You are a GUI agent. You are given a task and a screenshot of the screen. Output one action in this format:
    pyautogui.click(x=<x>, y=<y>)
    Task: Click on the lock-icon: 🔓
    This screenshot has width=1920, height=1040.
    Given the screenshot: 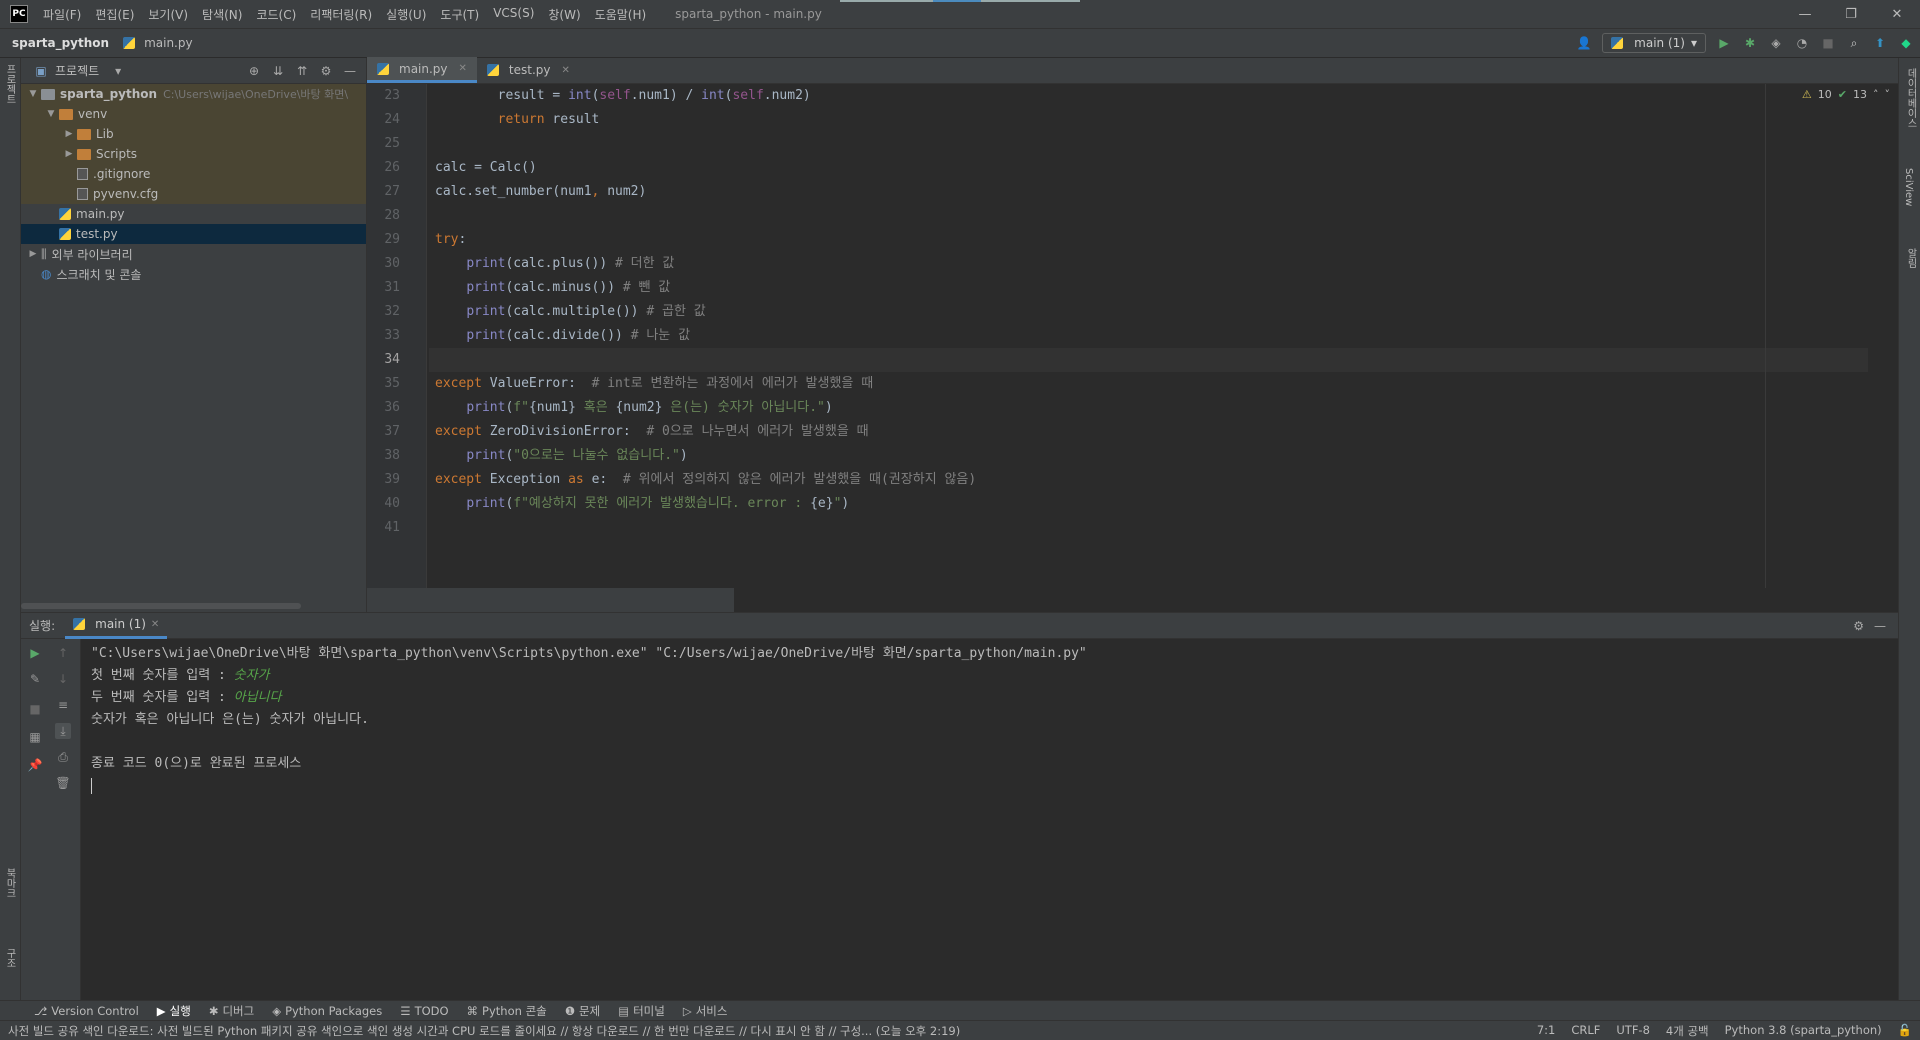 What is the action you would take?
    pyautogui.click(x=1905, y=1031)
    